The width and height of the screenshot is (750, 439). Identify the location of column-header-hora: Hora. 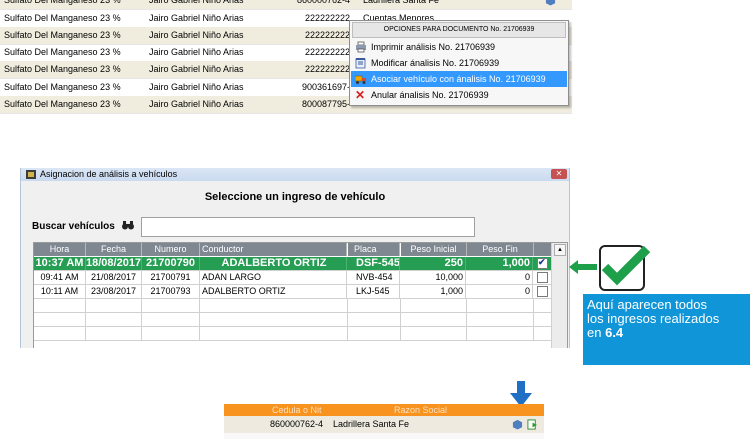
(60, 249).